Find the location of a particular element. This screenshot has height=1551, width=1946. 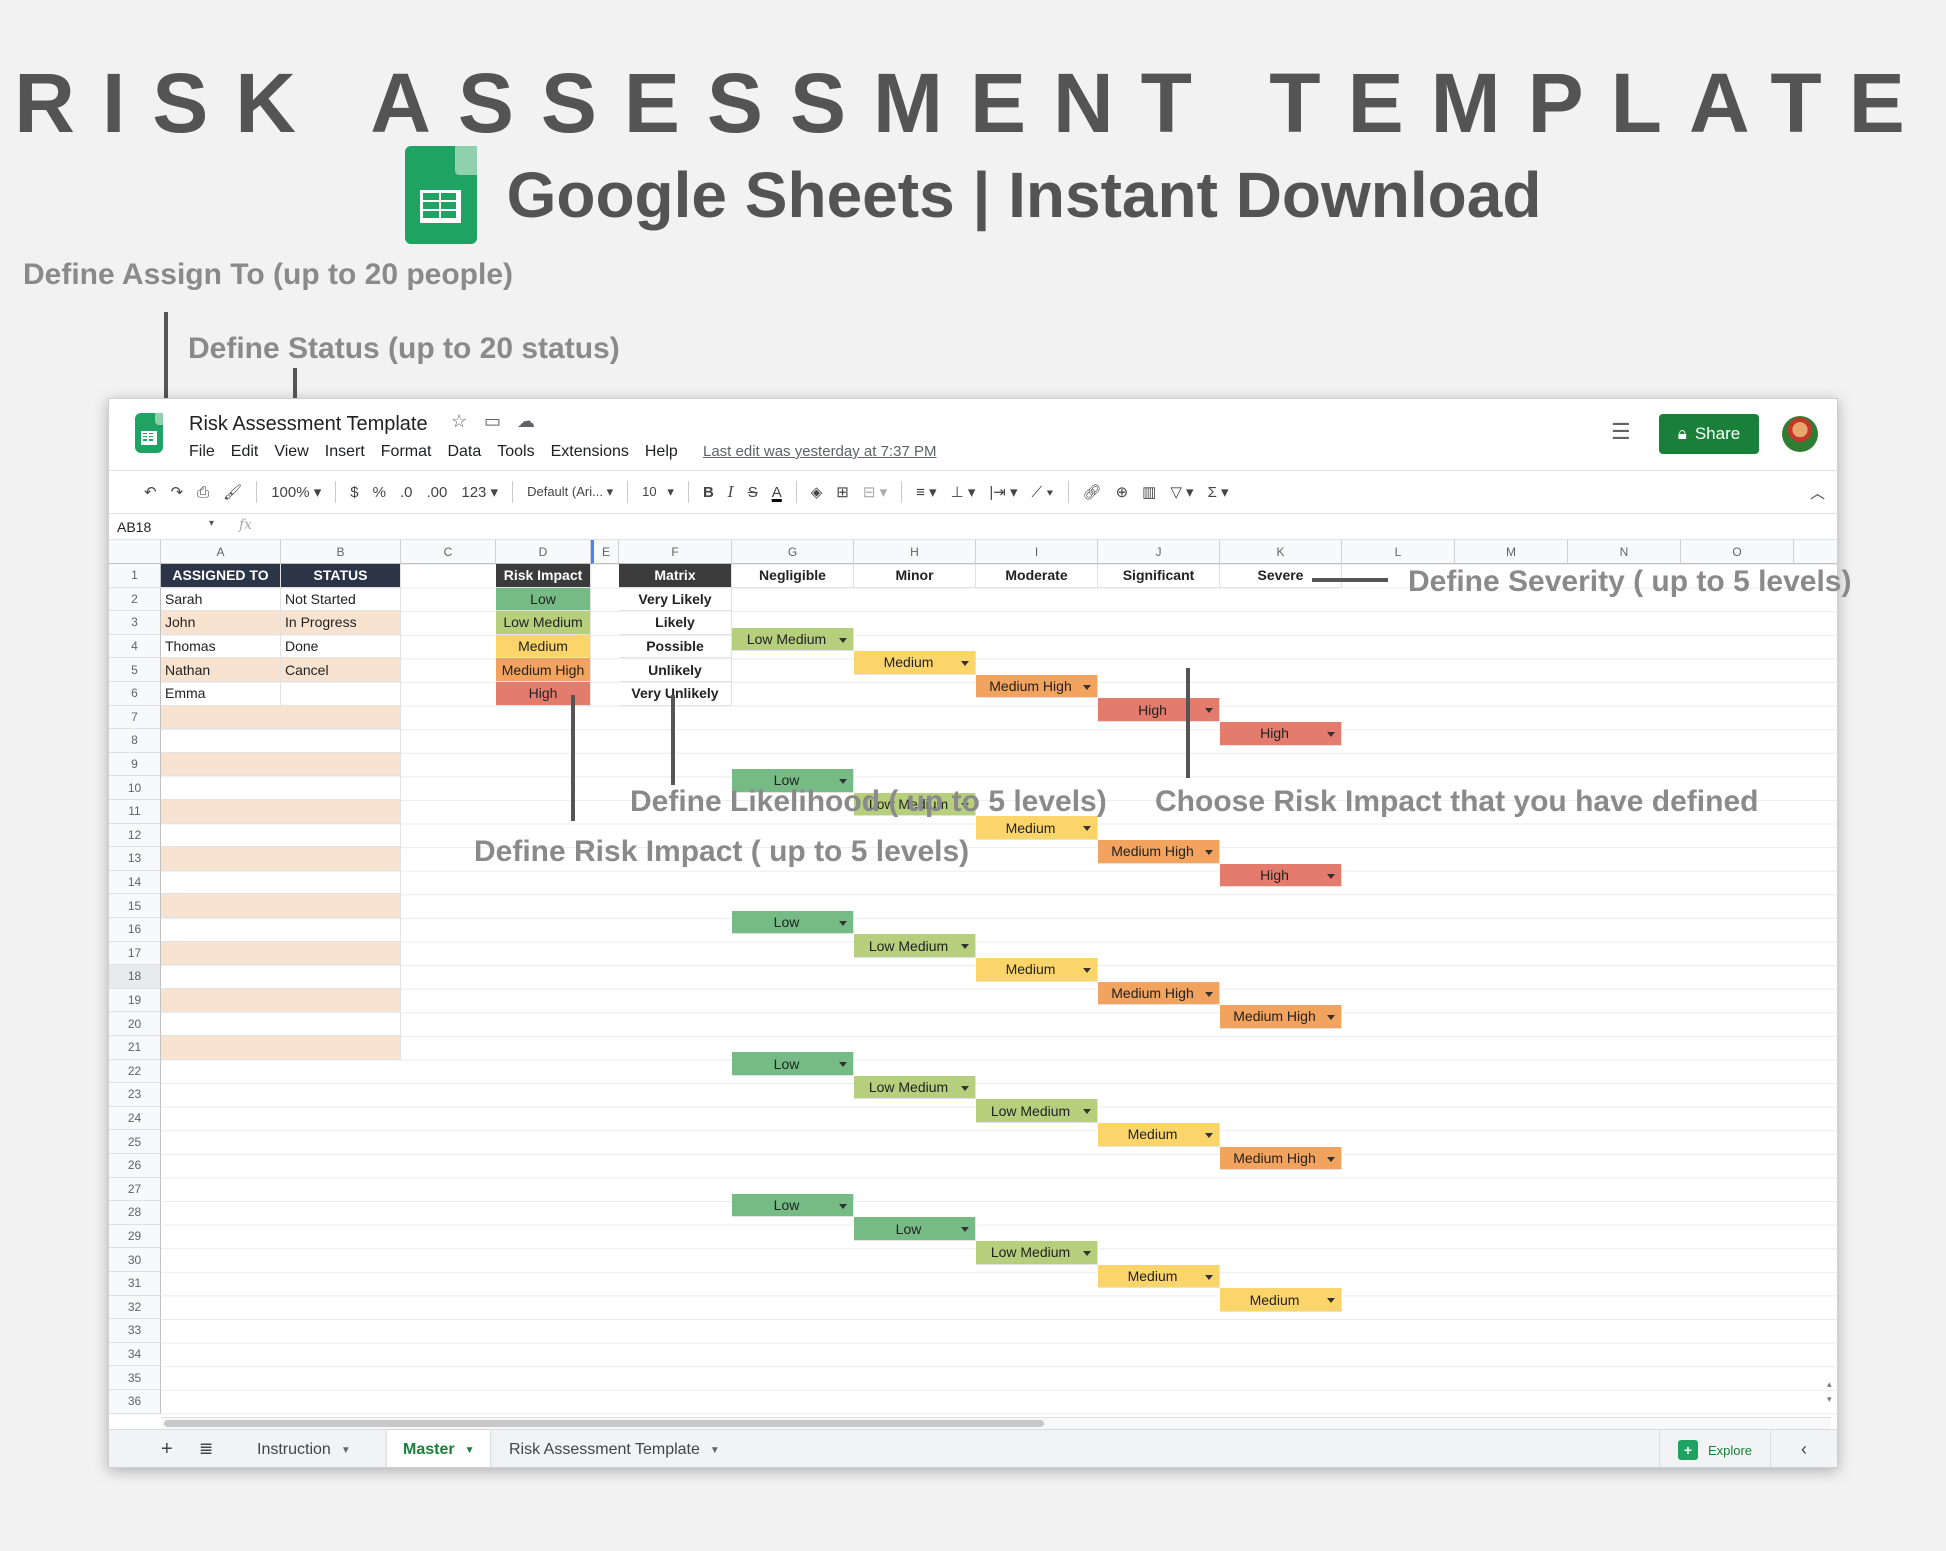

row-header: 17 is located at coordinates (135, 953).